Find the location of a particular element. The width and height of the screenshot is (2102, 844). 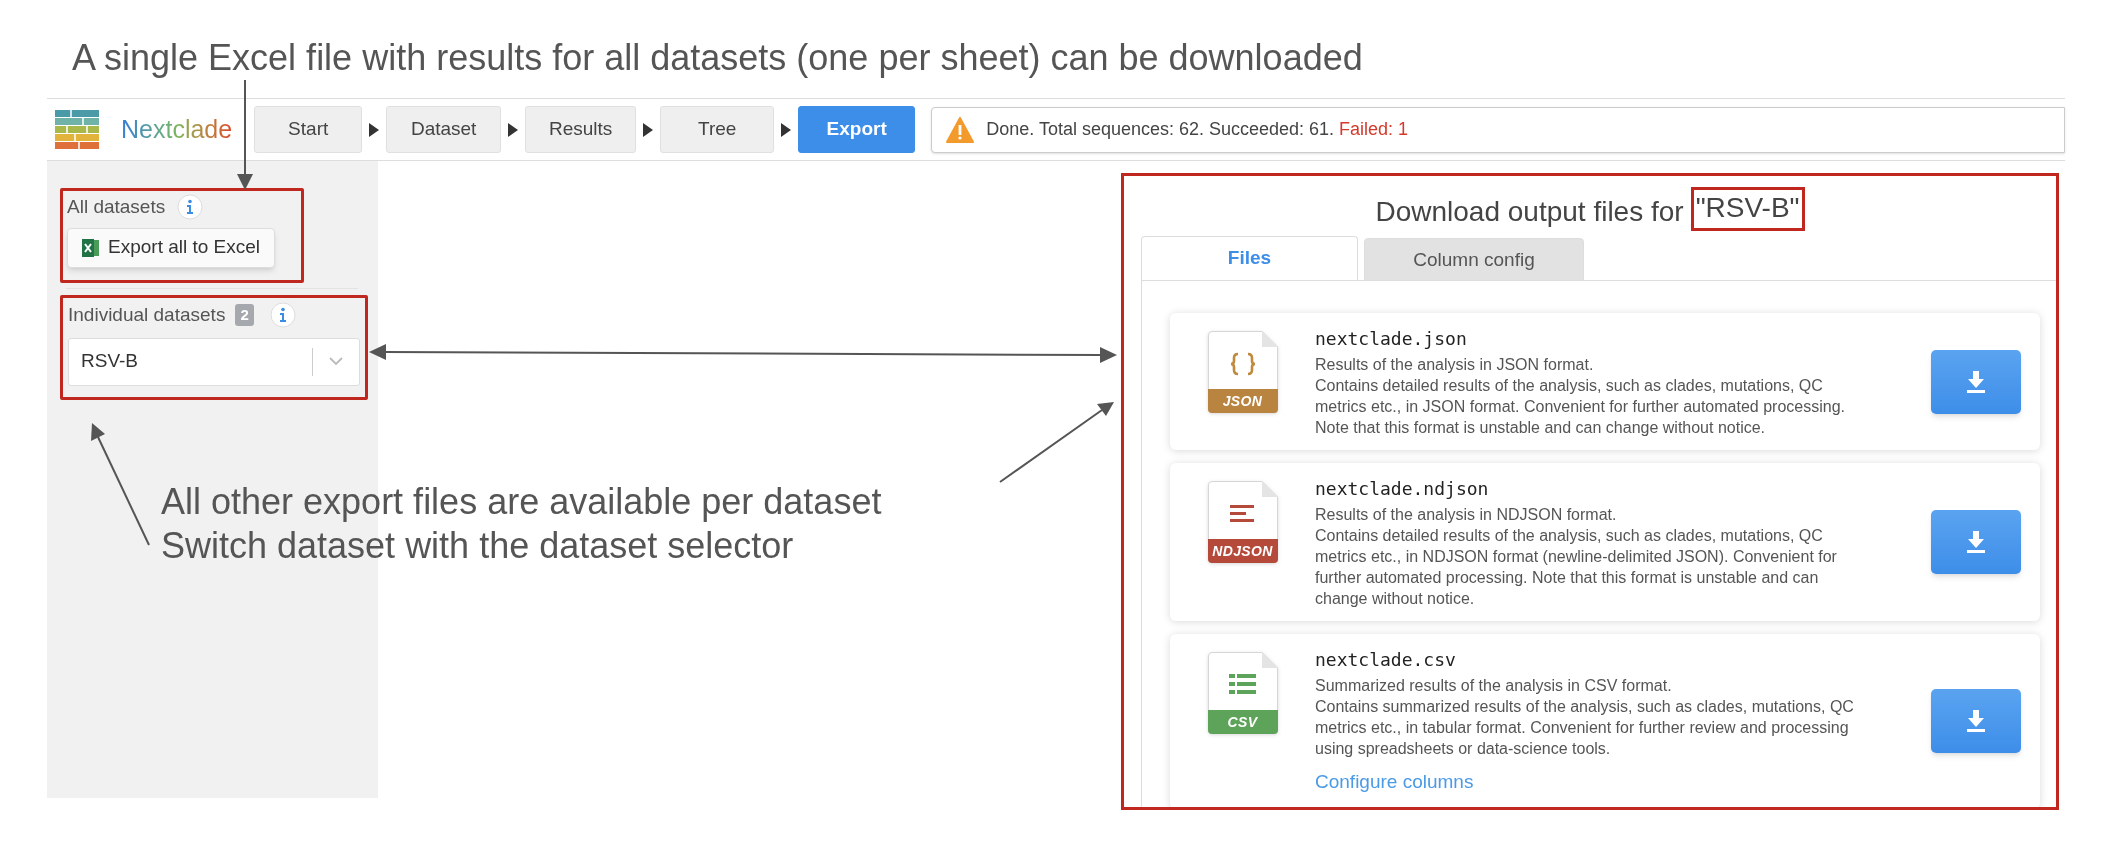

file-type-label: CSV is located at coordinates (1242, 722).